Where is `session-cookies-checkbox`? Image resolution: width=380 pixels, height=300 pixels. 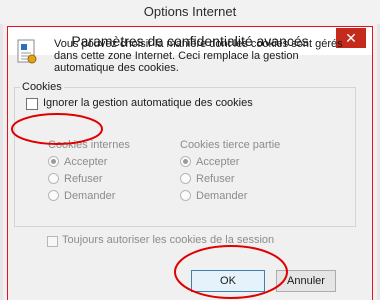 session-cookies-checkbox is located at coordinates (52, 241).